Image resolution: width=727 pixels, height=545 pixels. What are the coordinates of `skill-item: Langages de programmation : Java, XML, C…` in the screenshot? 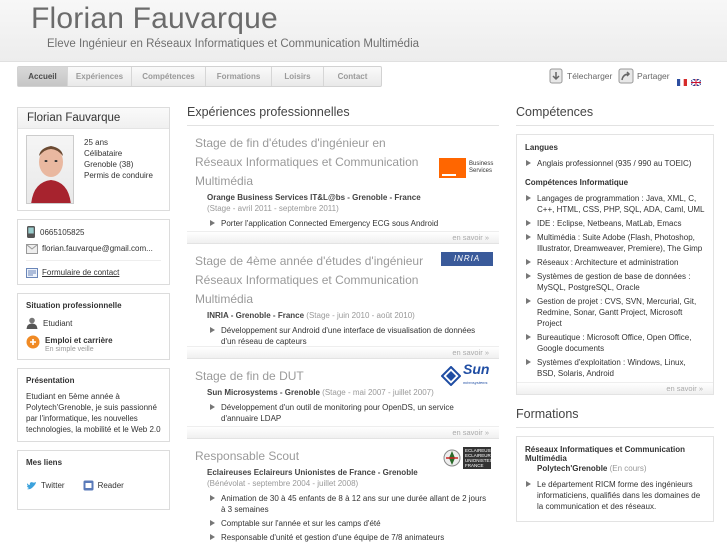 It's located at (615, 204).